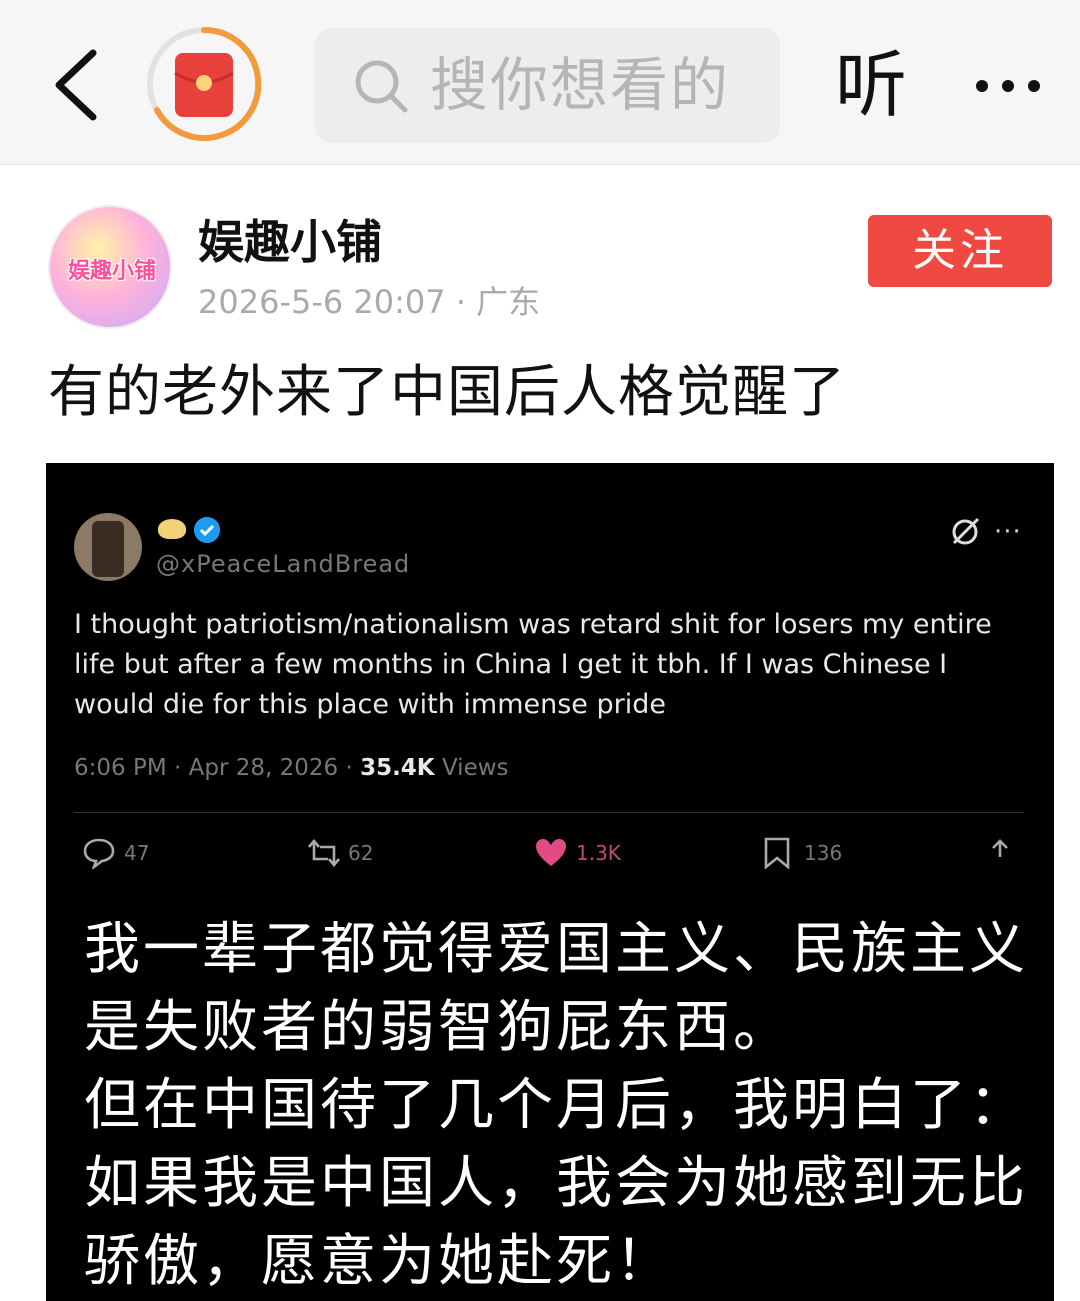  What do you see at coordinates (283, 564) in the screenshot?
I see `tweet-handle: @xPeaceLandBread` at bounding box center [283, 564].